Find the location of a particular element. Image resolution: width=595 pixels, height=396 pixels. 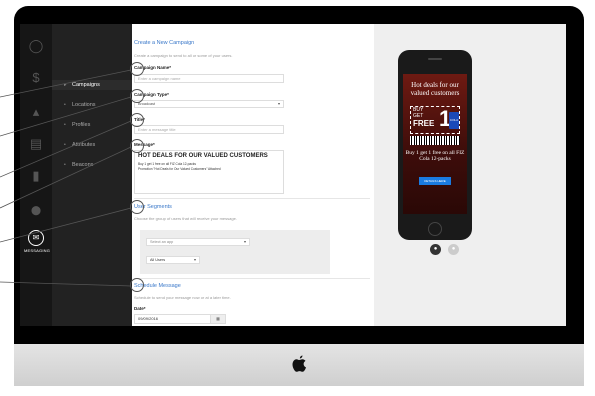

apple-logo-icon is located at coordinates (299, 363).